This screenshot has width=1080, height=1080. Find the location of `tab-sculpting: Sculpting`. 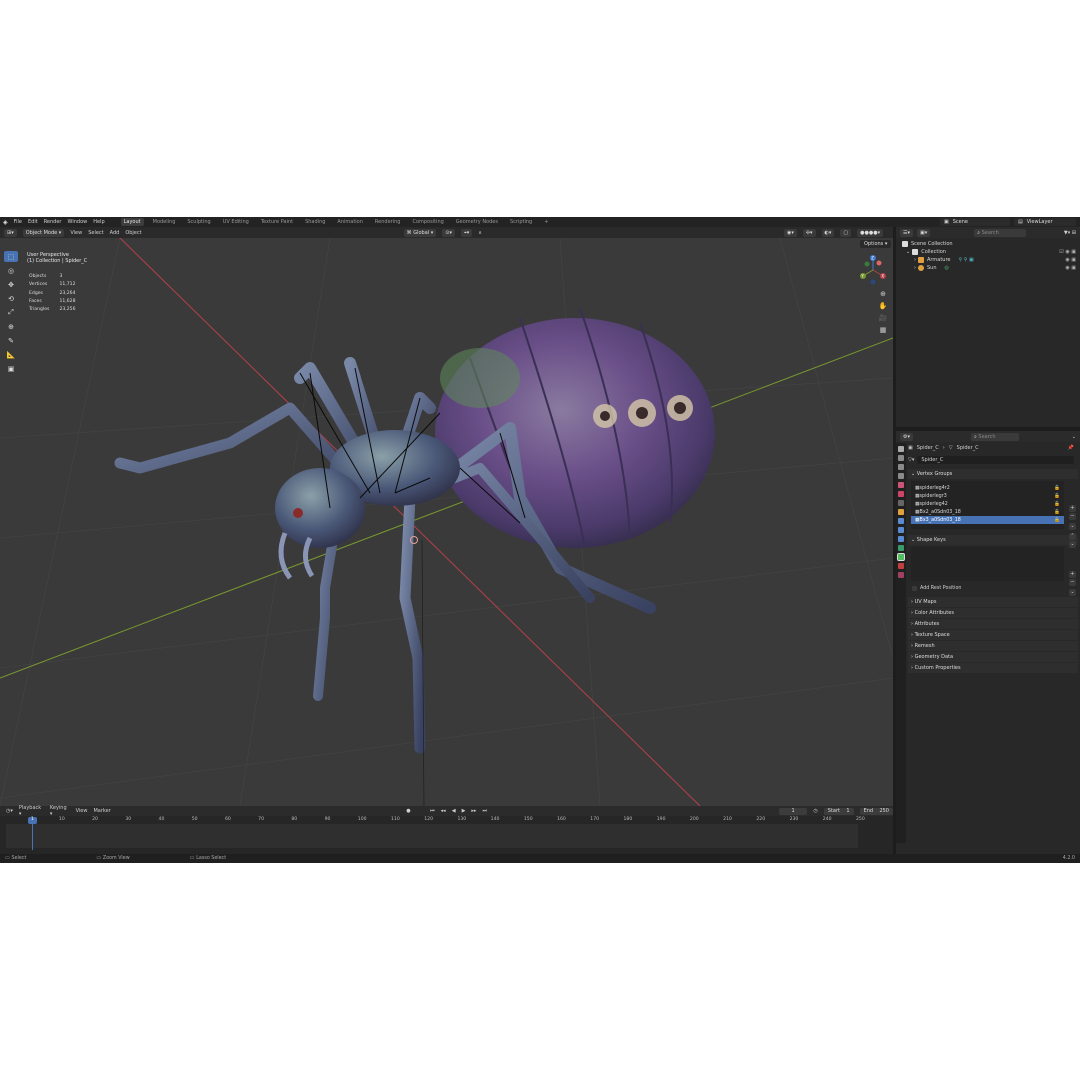

tab-sculpting: Sculpting is located at coordinates (198, 222).